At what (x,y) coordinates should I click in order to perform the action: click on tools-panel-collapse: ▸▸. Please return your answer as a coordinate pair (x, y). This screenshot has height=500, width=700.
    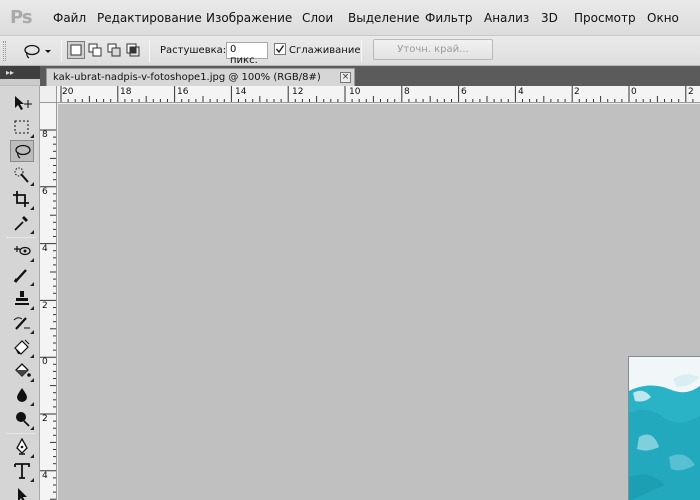
    Looking at the image, I should click on (20, 72).